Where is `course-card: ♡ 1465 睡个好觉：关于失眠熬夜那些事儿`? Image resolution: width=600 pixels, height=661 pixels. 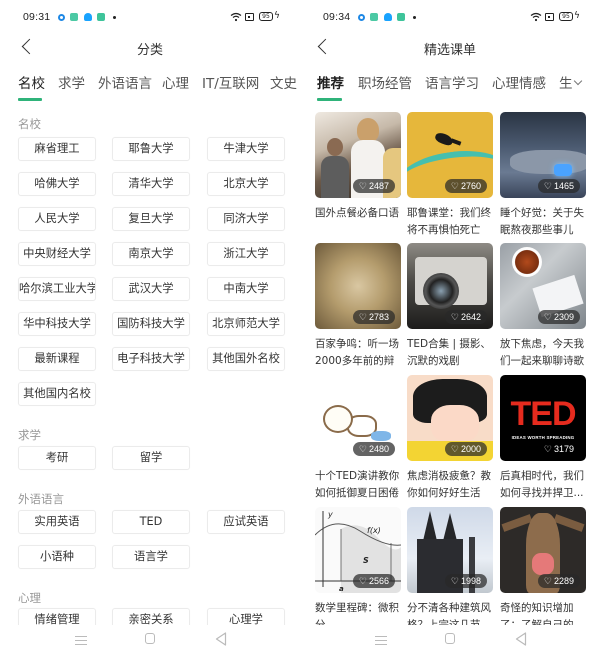 course-card: ♡ 1465 睡个好觉：关于失眠熬夜那些事儿 is located at coordinates (543, 175).